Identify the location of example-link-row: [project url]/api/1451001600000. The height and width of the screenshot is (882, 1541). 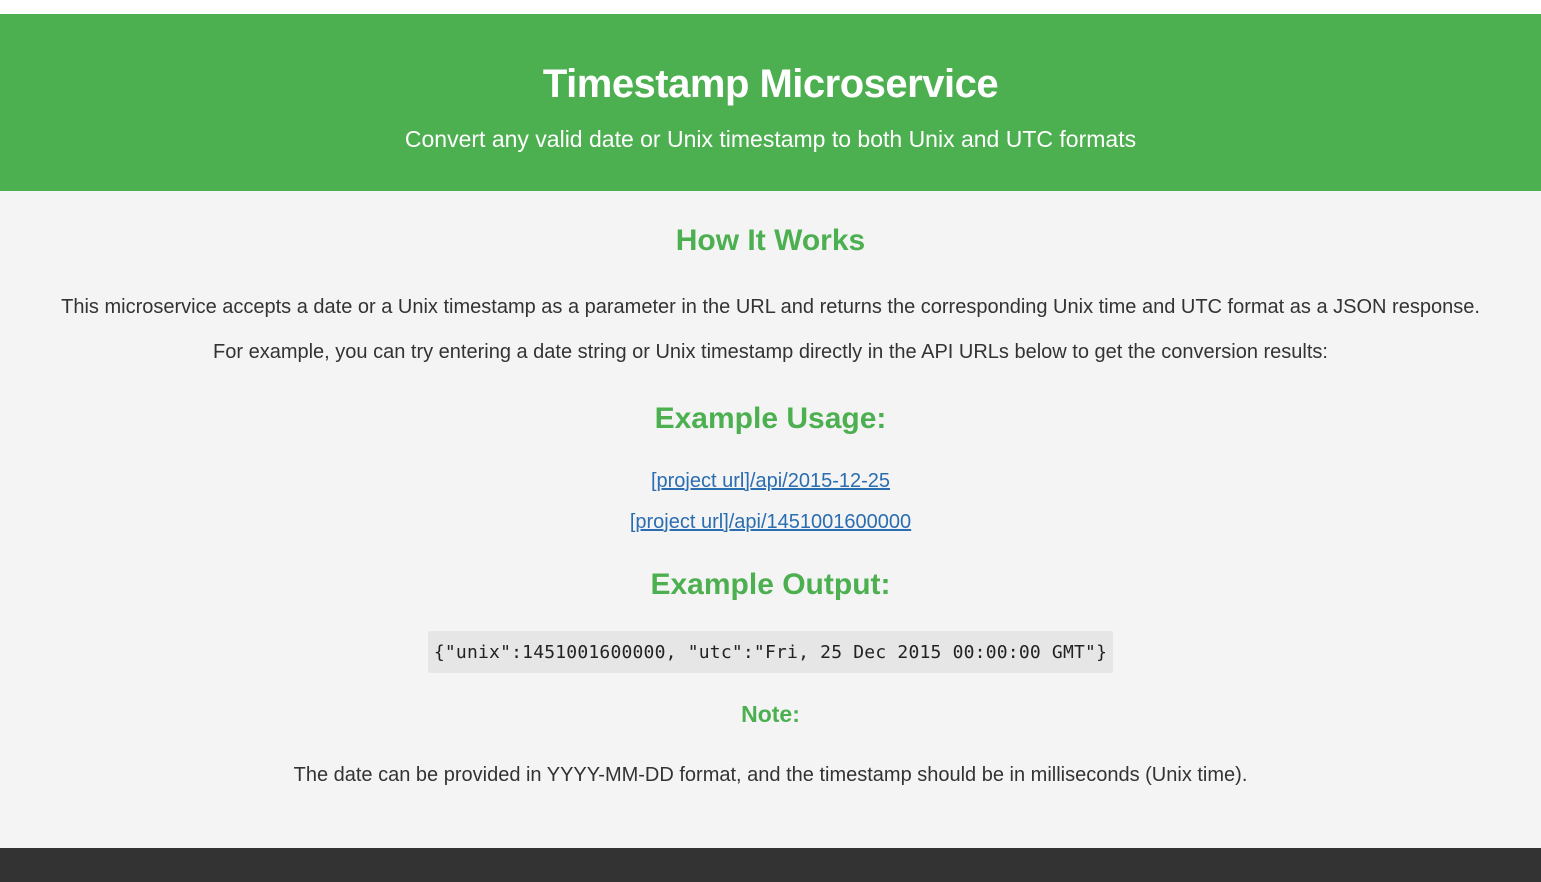
(770, 522).